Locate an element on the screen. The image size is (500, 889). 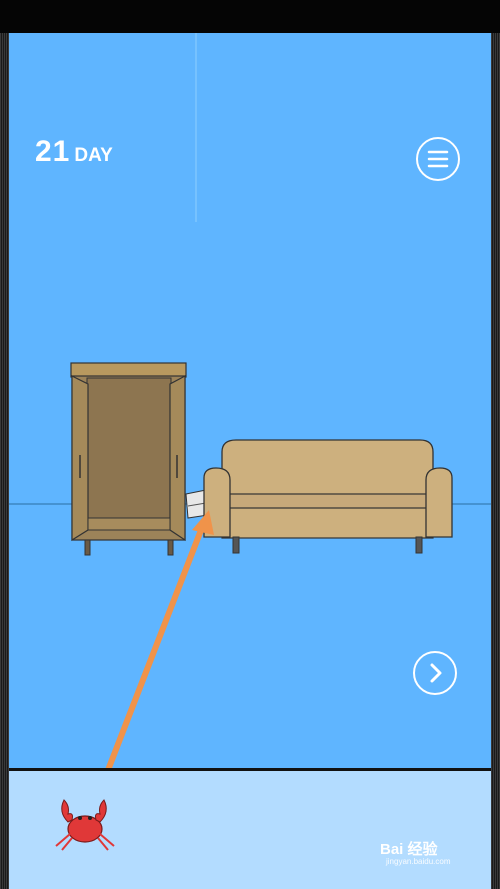
watermark-url: jingyan.baidu.com is located at coordinates (418, 861).